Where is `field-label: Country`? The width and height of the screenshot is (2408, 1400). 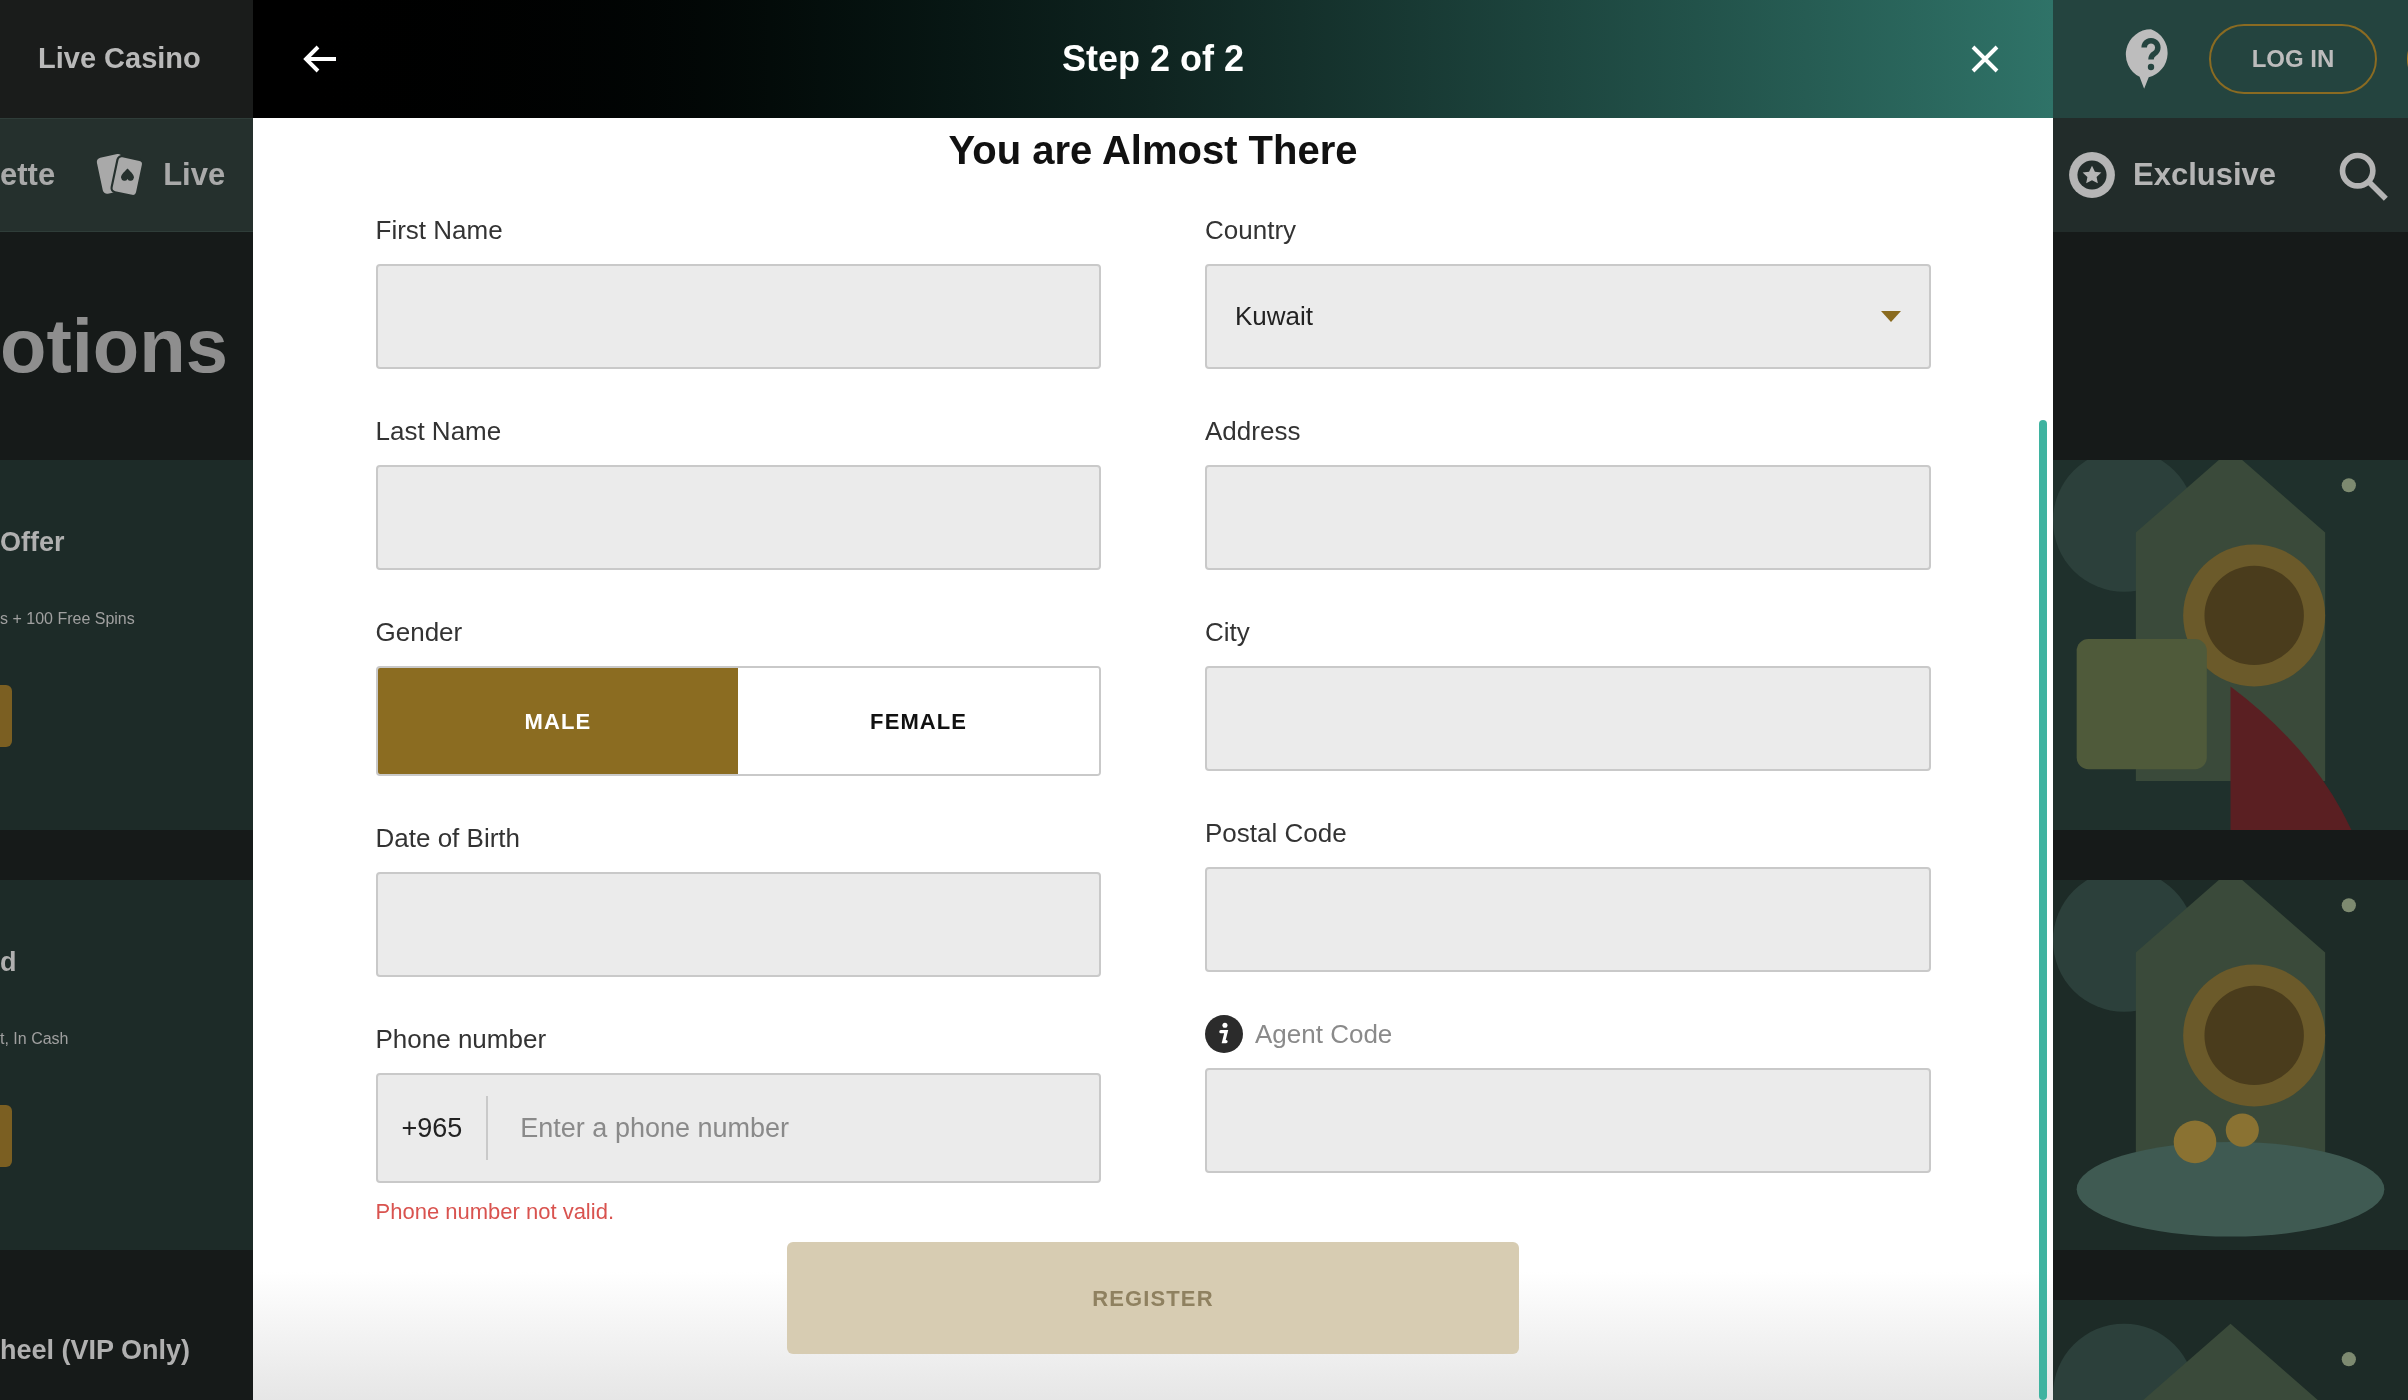
field-label: Country is located at coordinates (1251, 230).